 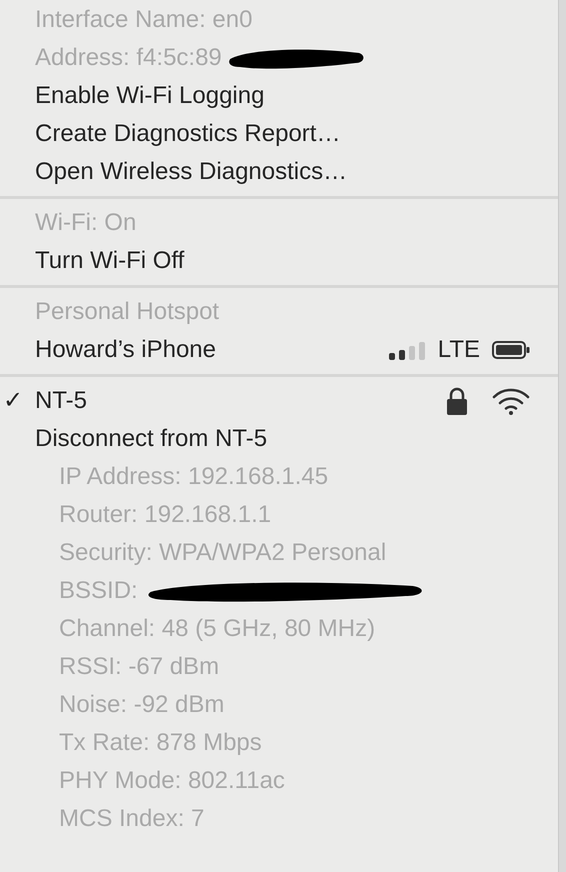 What do you see at coordinates (151, 439) in the screenshot?
I see `menu-item: Disconnect from NT-5` at bounding box center [151, 439].